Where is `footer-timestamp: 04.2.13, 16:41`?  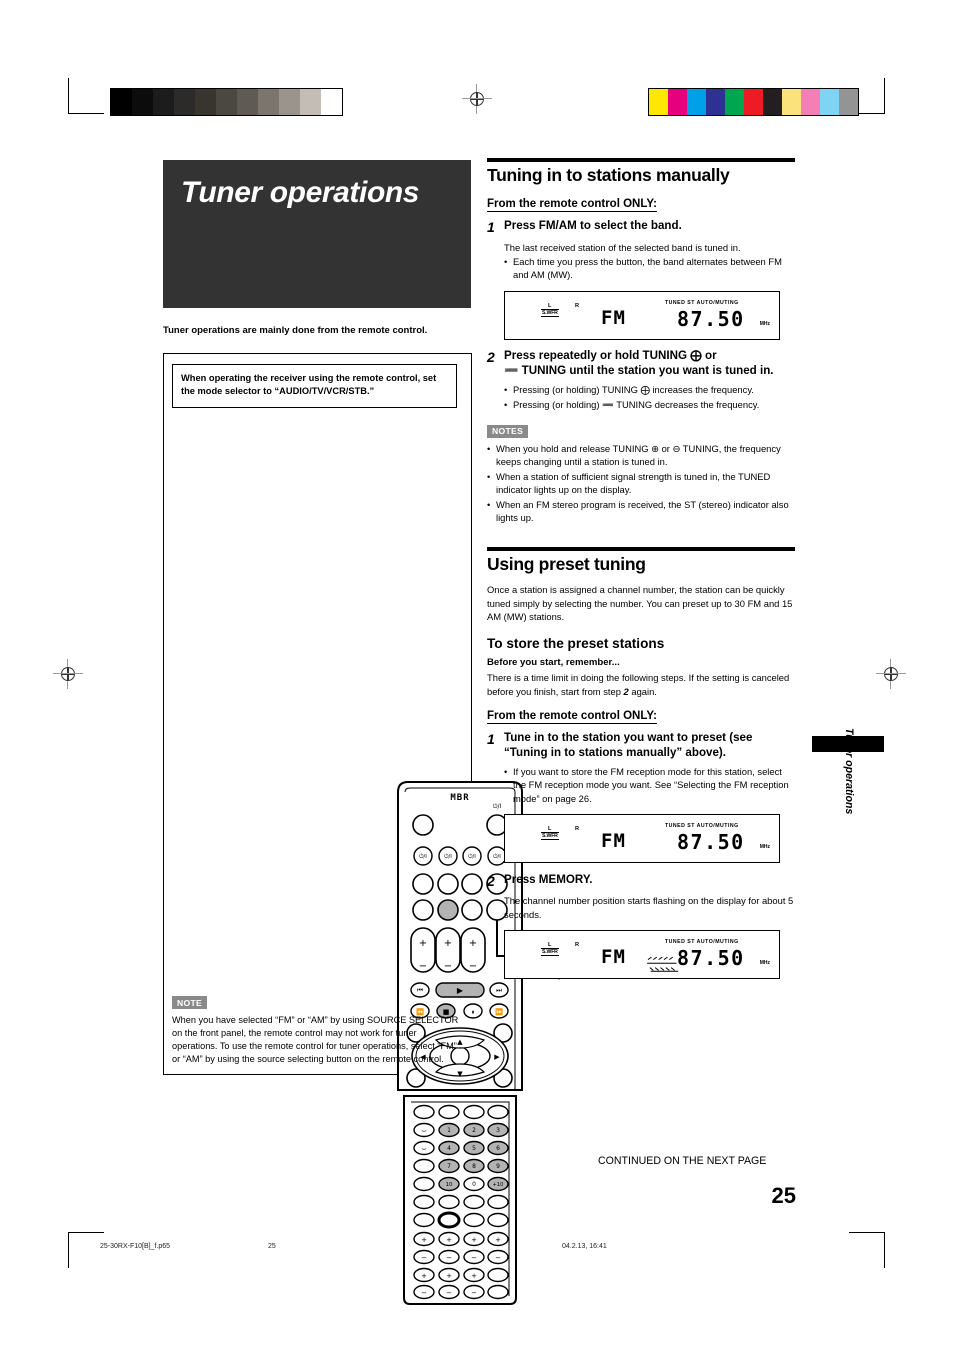 footer-timestamp: 04.2.13, 16:41 is located at coordinates (584, 1246).